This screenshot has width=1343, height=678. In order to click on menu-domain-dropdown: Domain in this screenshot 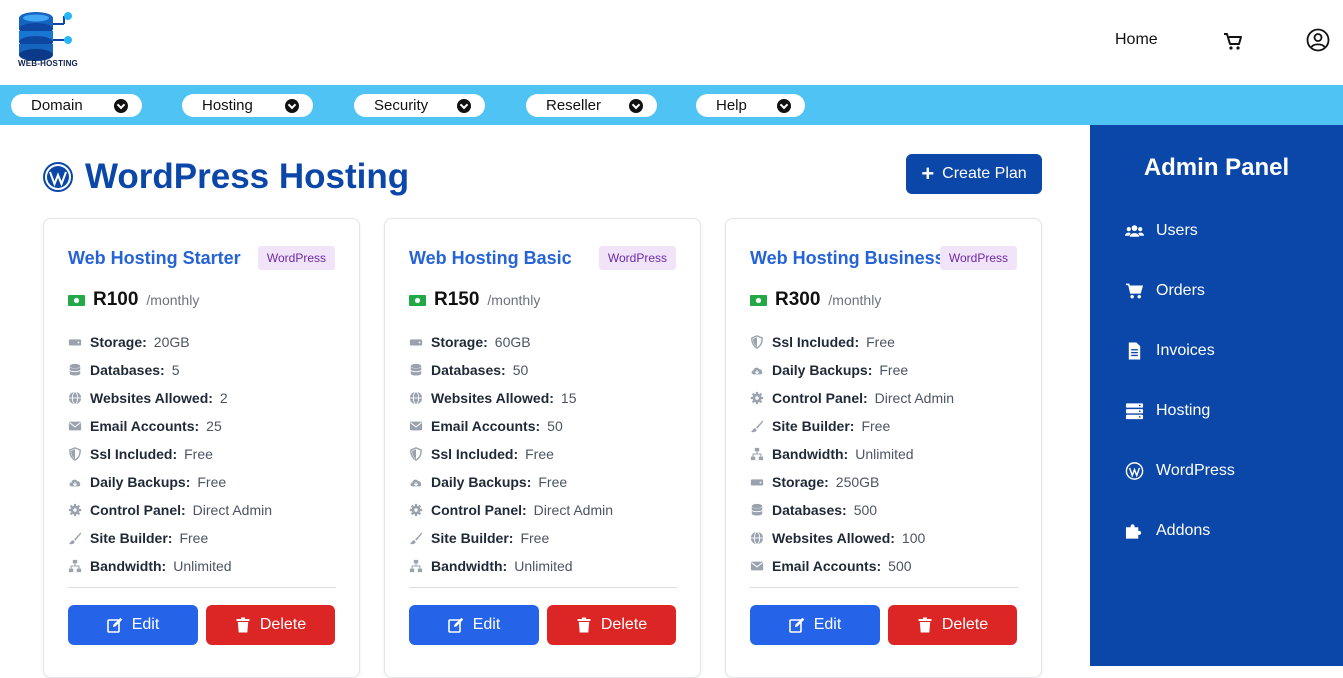, I will do `click(76, 105)`.